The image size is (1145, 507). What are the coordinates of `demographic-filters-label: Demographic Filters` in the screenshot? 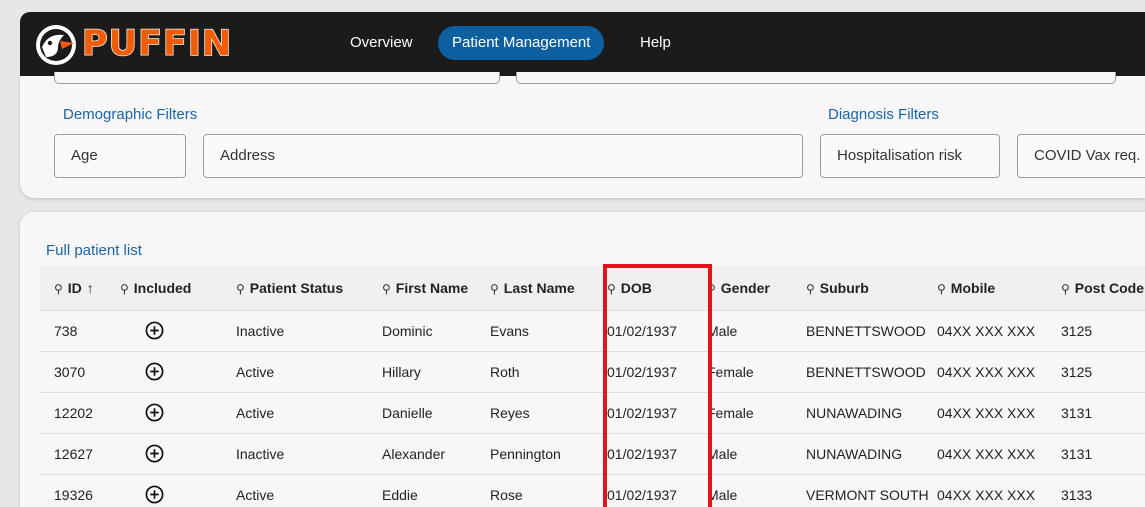 It's located at (130, 114).